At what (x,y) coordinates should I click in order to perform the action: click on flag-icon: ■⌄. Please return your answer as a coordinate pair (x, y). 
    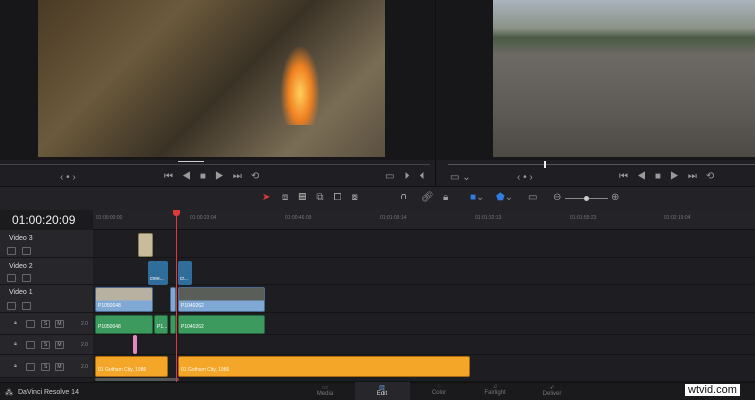
    Looking at the image, I should click on (477, 197).